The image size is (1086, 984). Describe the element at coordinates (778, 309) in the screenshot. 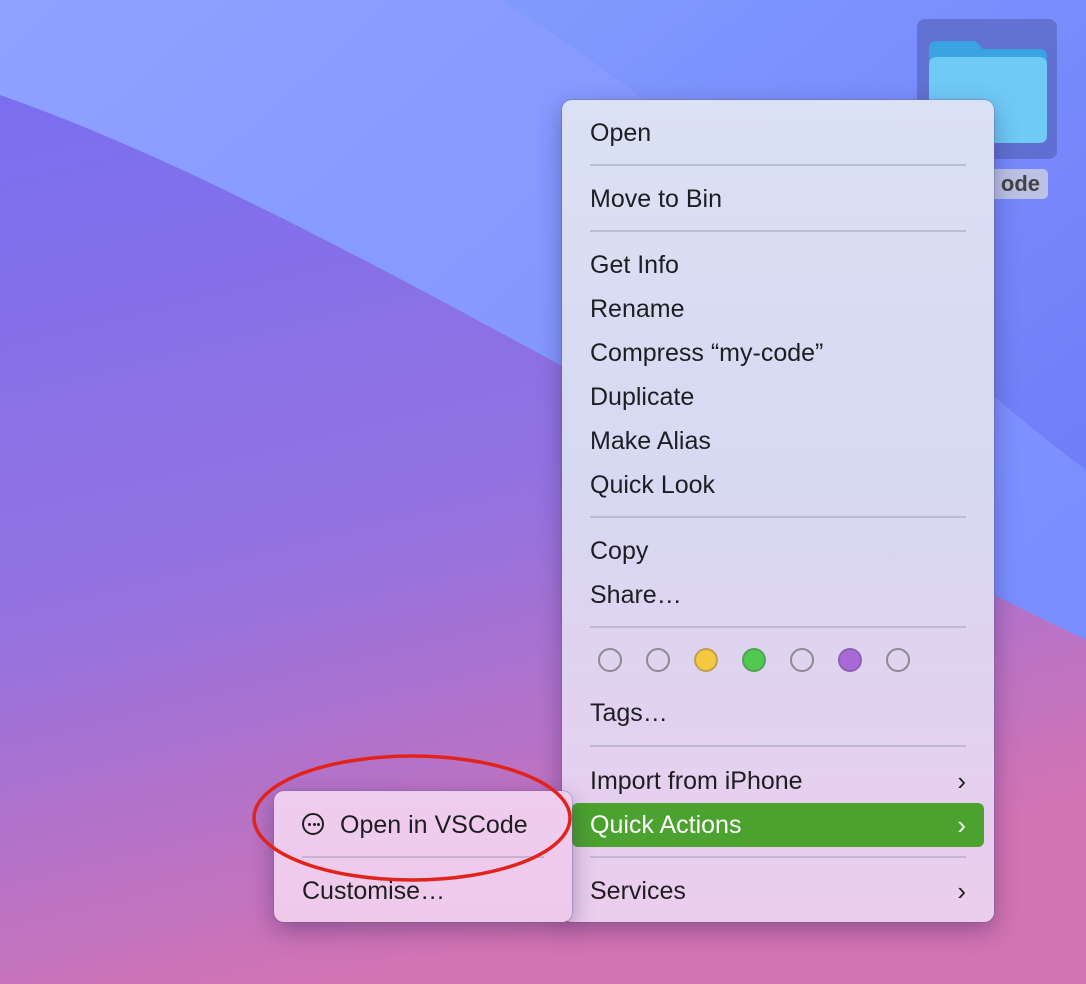

I see `menu-item-rename: Rename` at that location.